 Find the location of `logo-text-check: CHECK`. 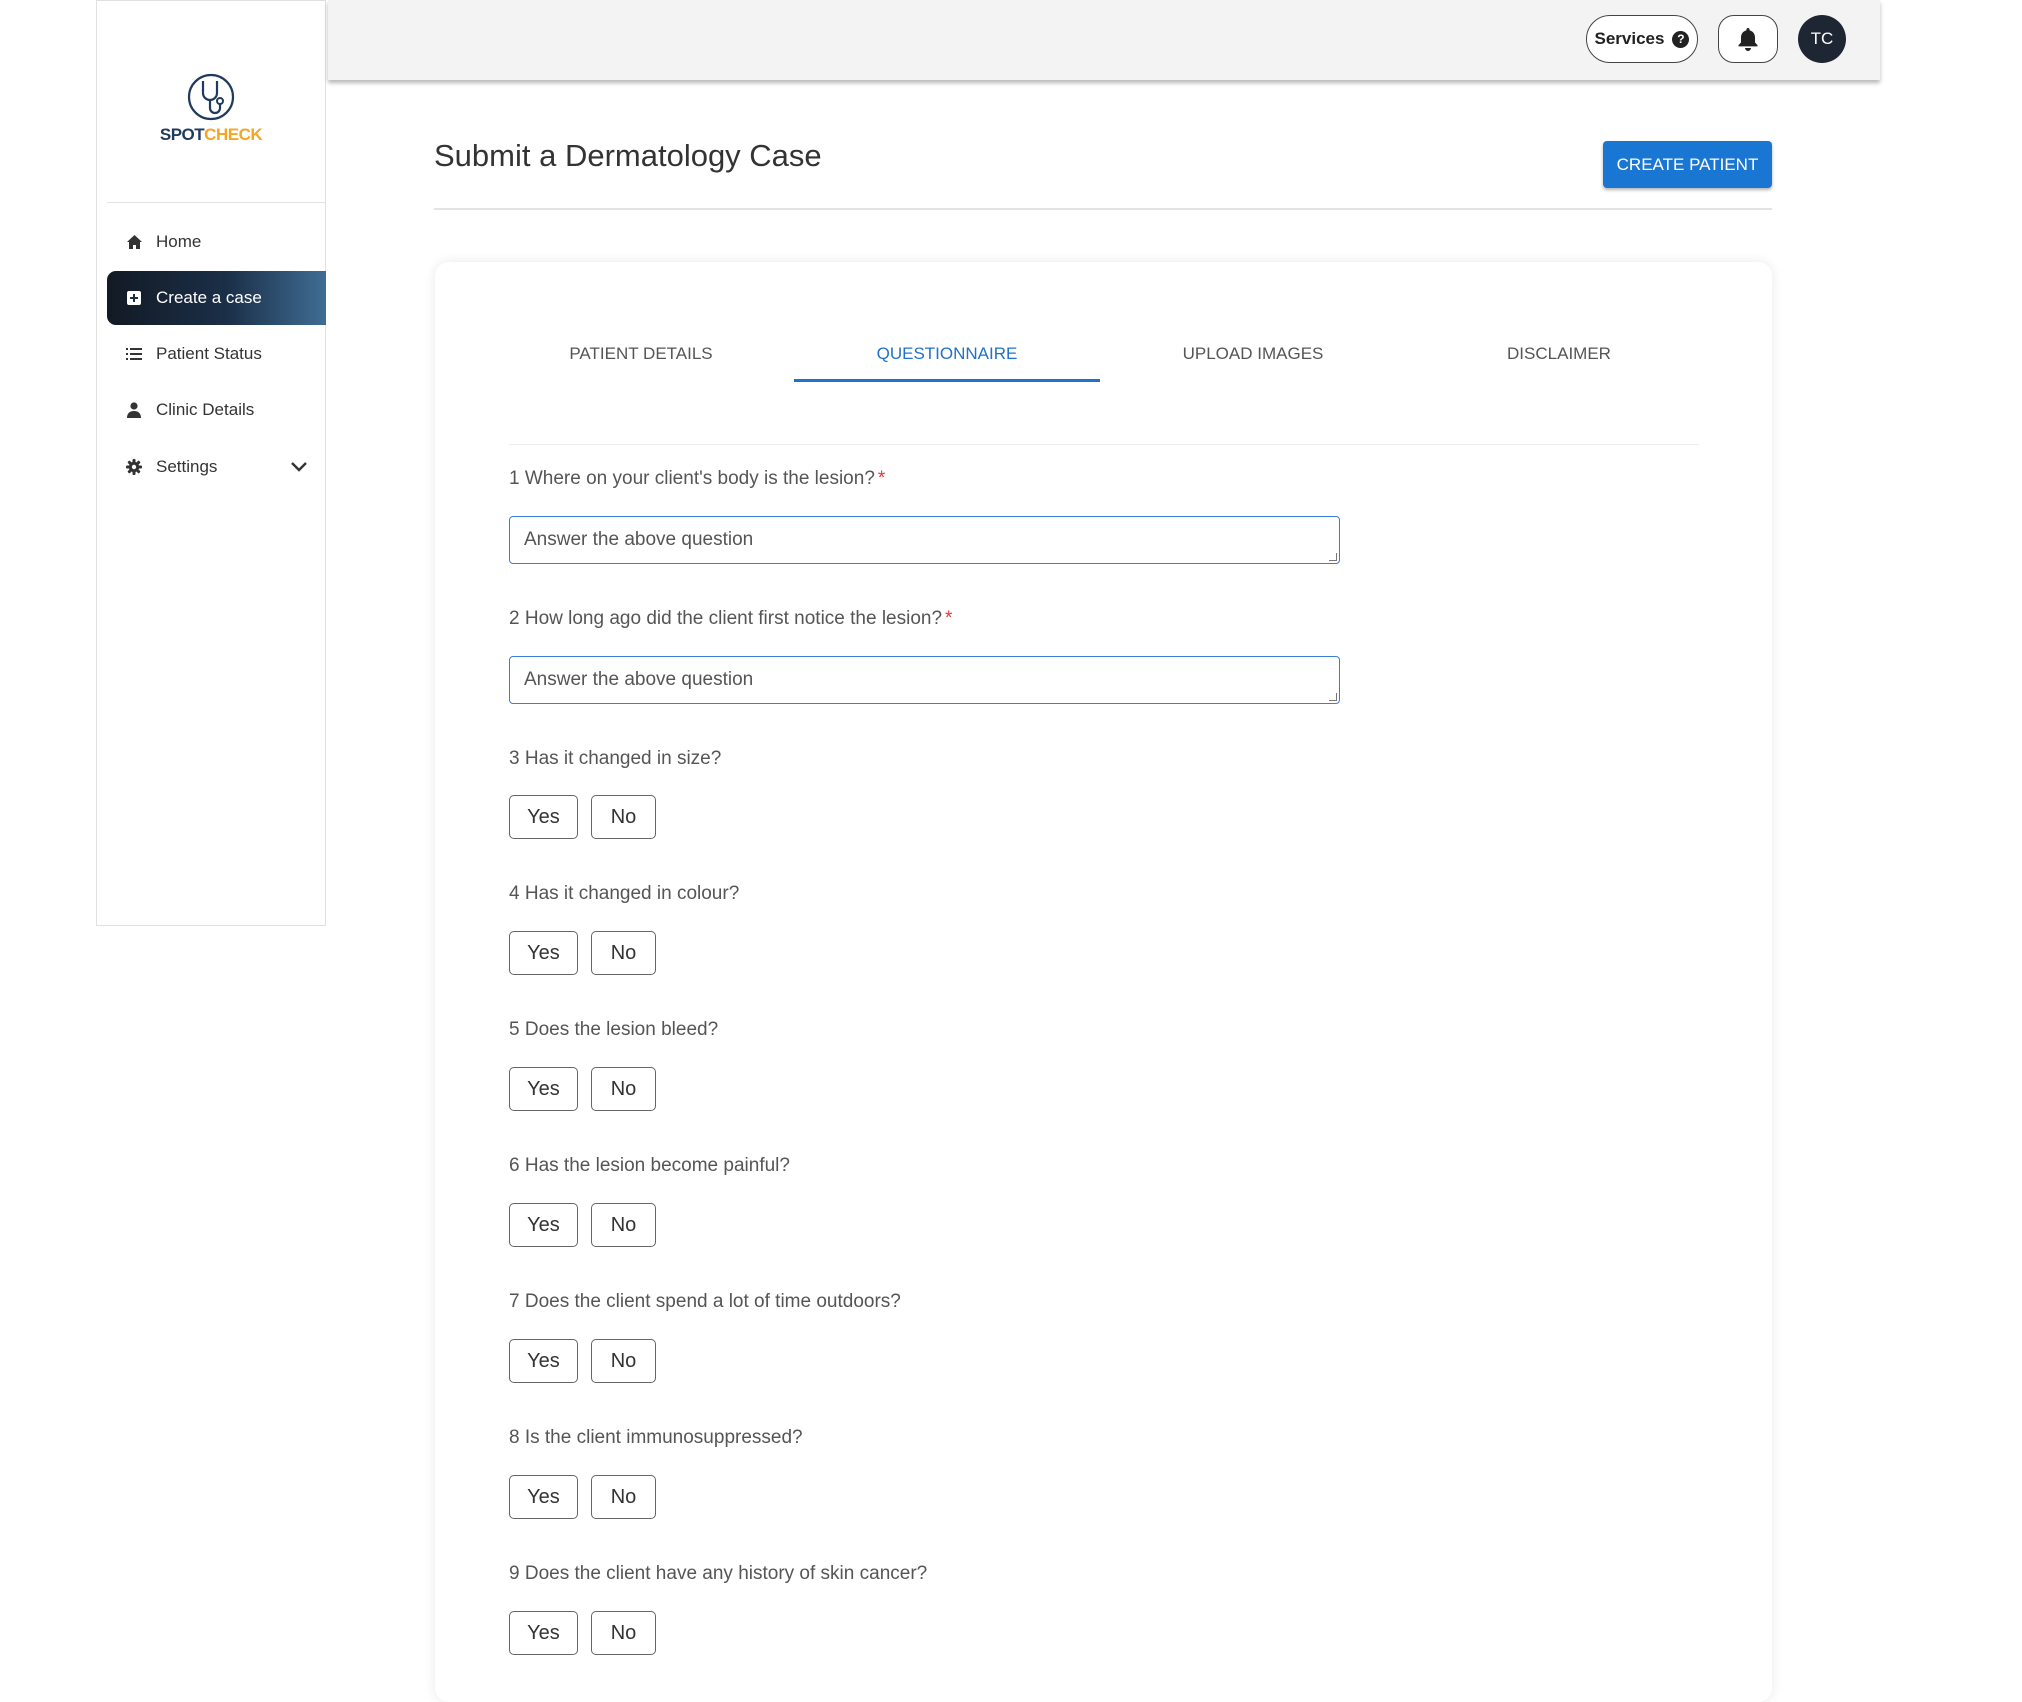

logo-text-check: CHECK is located at coordinates (233, 134).